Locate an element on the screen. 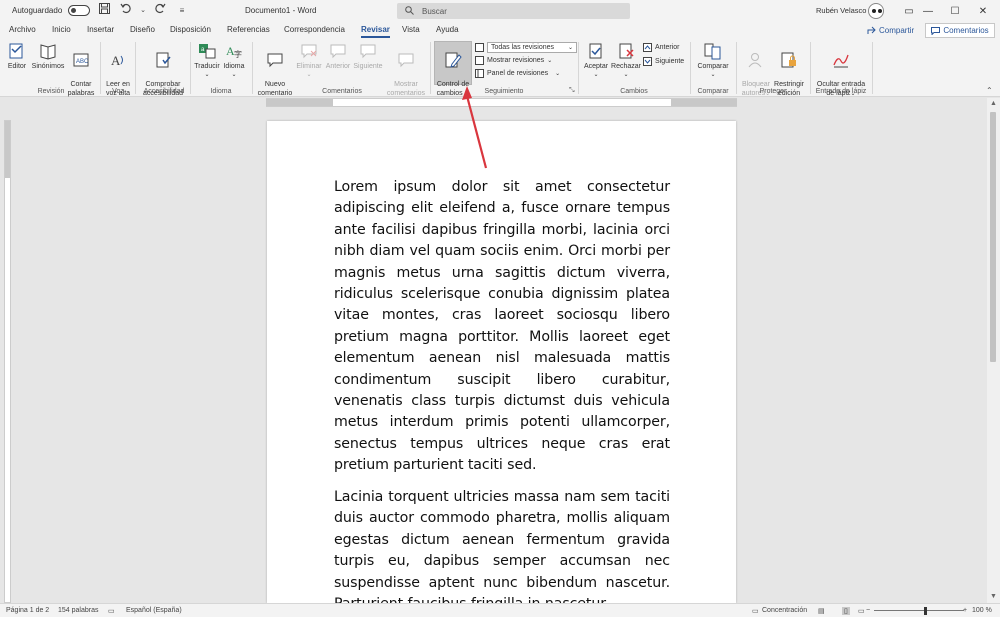  scroll-thumb is located at coordinates (993, 237).